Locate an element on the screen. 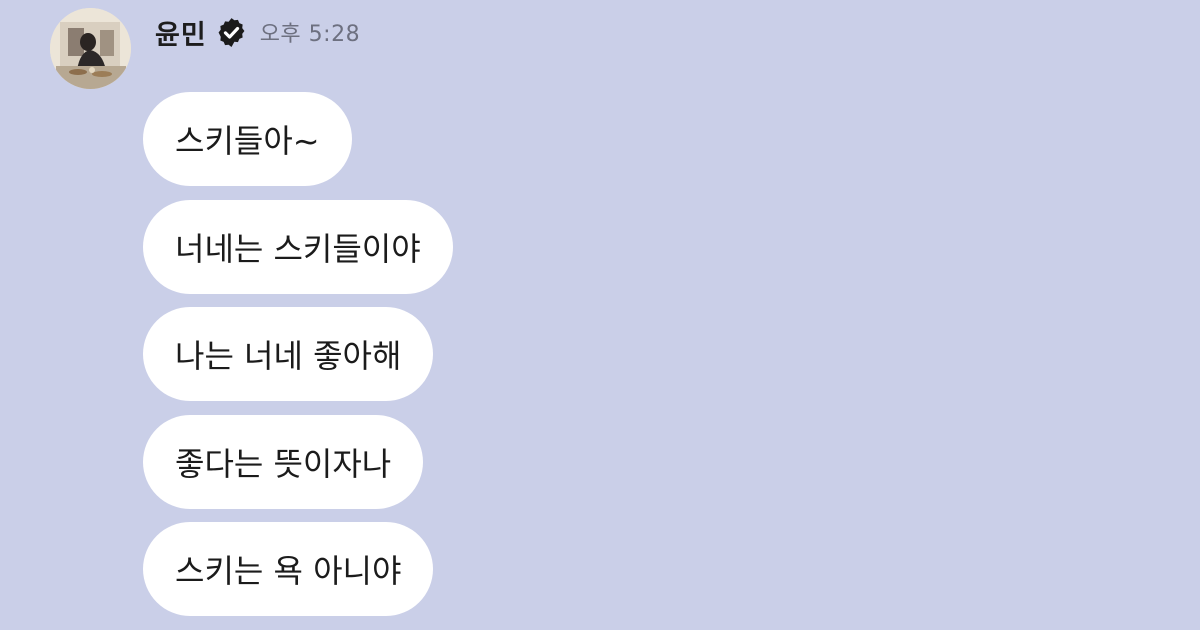 This screenshot has width=1200, height=630. message-text: 나는 너네 좋아해 is located at coordinates (288, 356).